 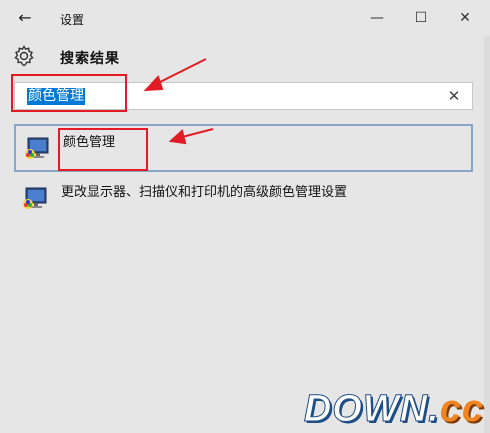 What do you see at coordinates (487, 234) in the screenshot?
I see `scrollbar` at bounding box center [487, 234].